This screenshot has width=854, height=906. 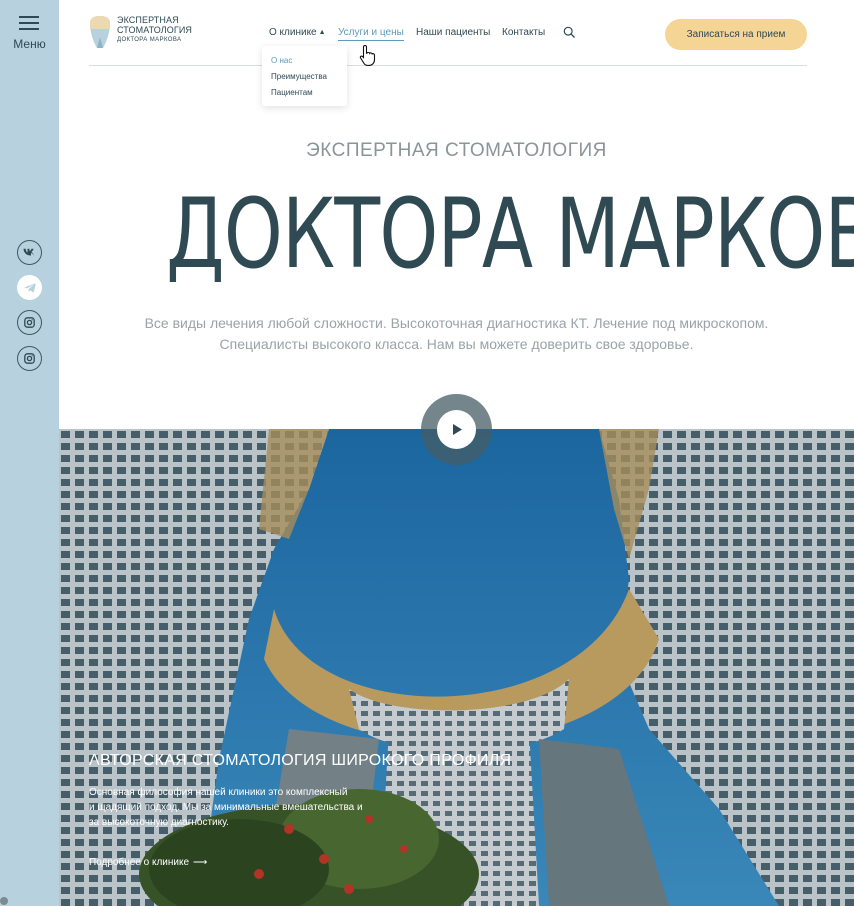 I want to click on nav-about-label: О клинике, so click(x=293, y=32).